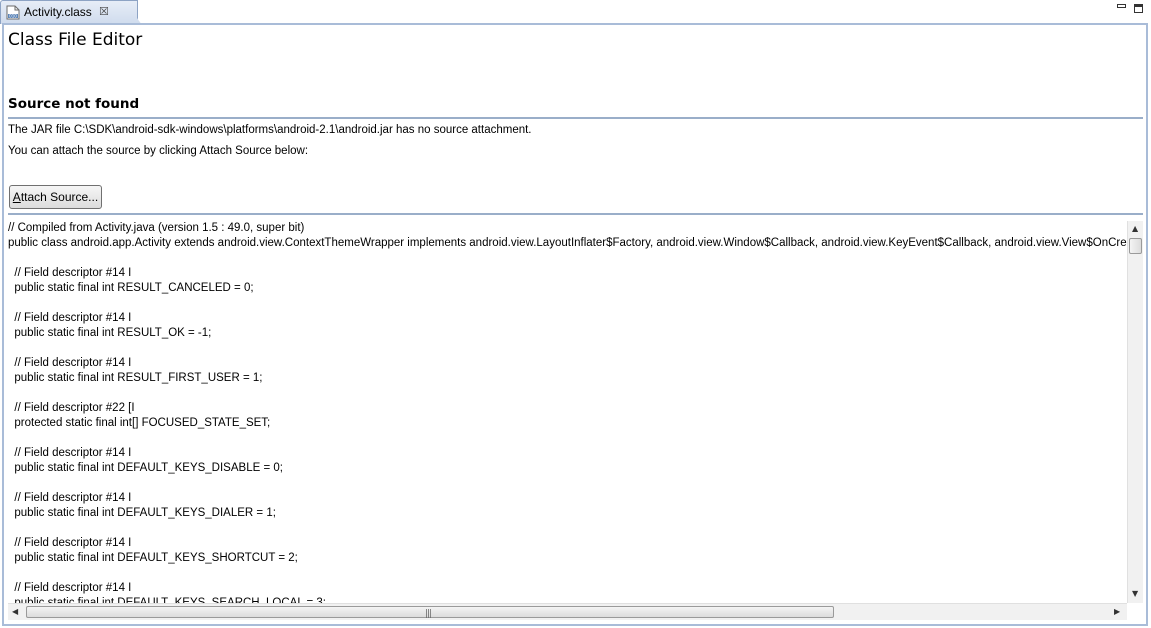 The height and width of the screenshot is (628, 1151). I want to click on close-icon: ☒, so click(104, 11).